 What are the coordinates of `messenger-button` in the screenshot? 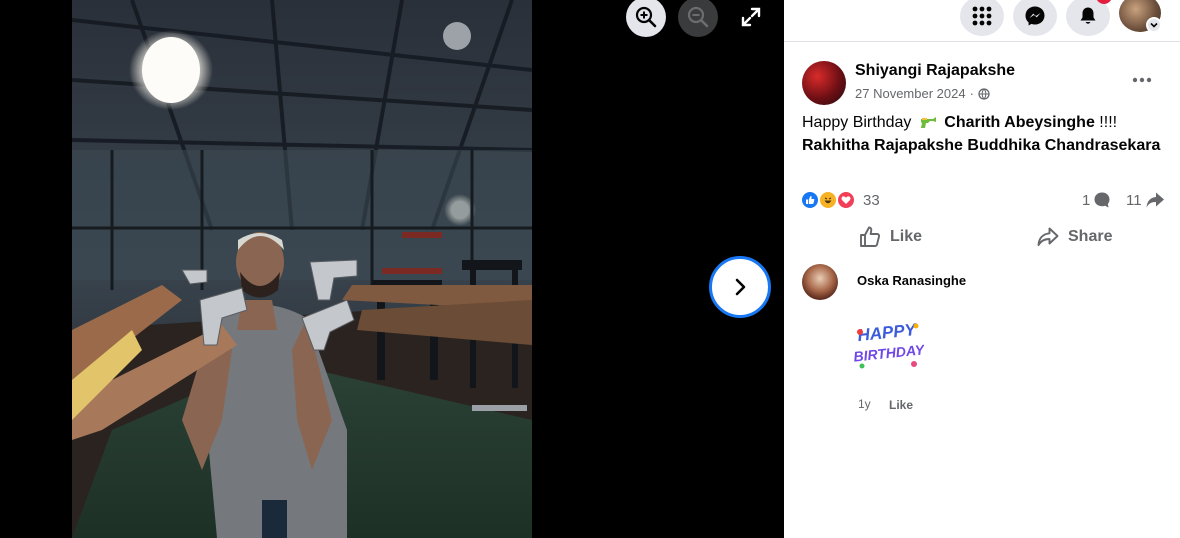 It's located at (1035, 18).